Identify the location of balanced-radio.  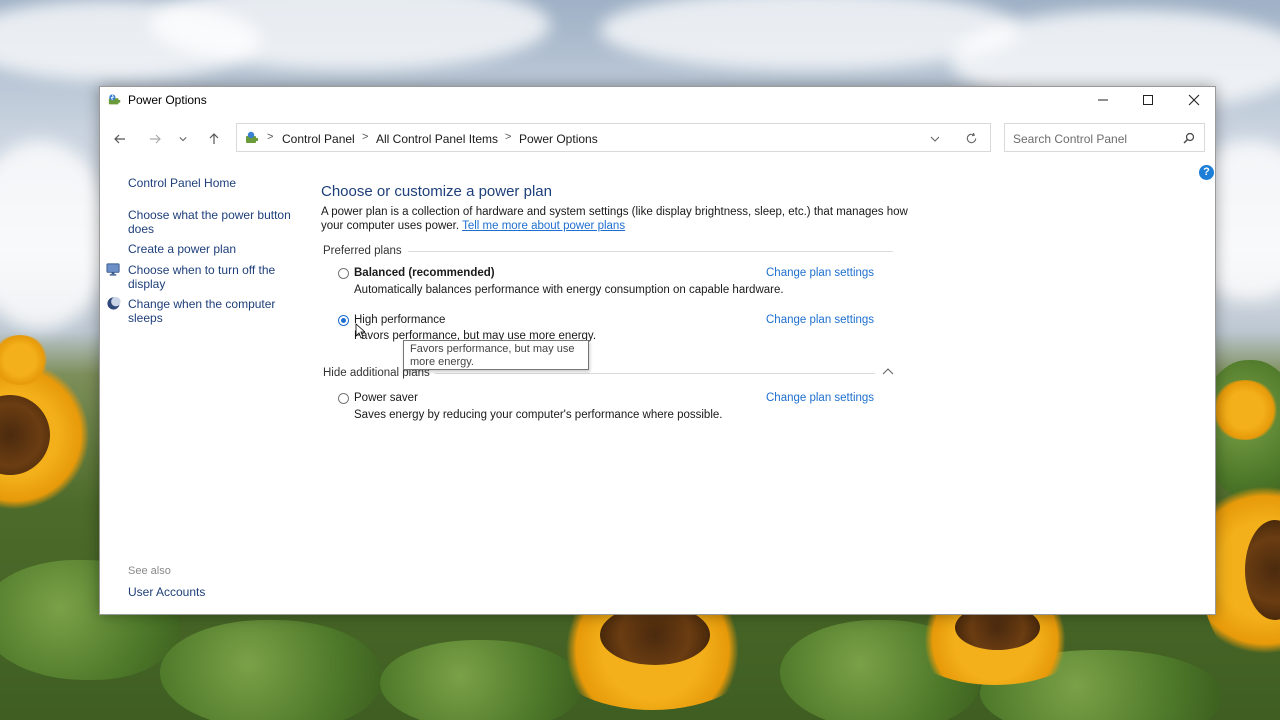
(343, 273).